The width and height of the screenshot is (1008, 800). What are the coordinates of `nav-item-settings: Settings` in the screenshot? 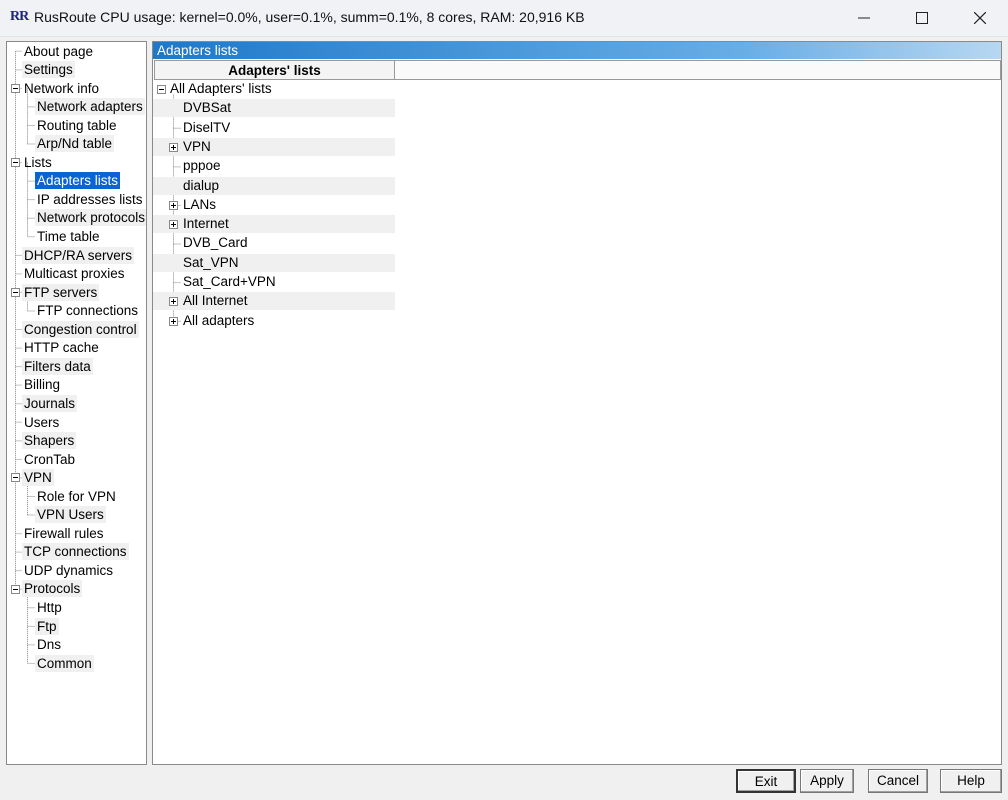 It's located at (48, 70).